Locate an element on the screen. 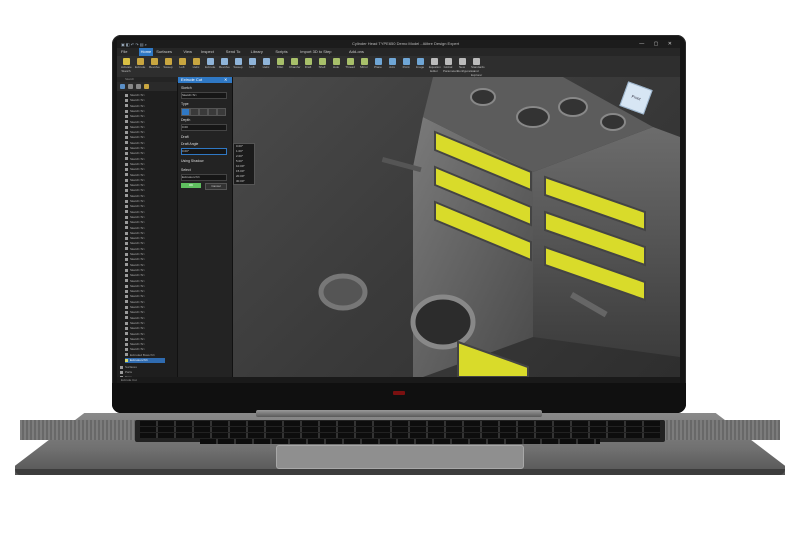  collapse-icon is located at coordinates (130, 86).